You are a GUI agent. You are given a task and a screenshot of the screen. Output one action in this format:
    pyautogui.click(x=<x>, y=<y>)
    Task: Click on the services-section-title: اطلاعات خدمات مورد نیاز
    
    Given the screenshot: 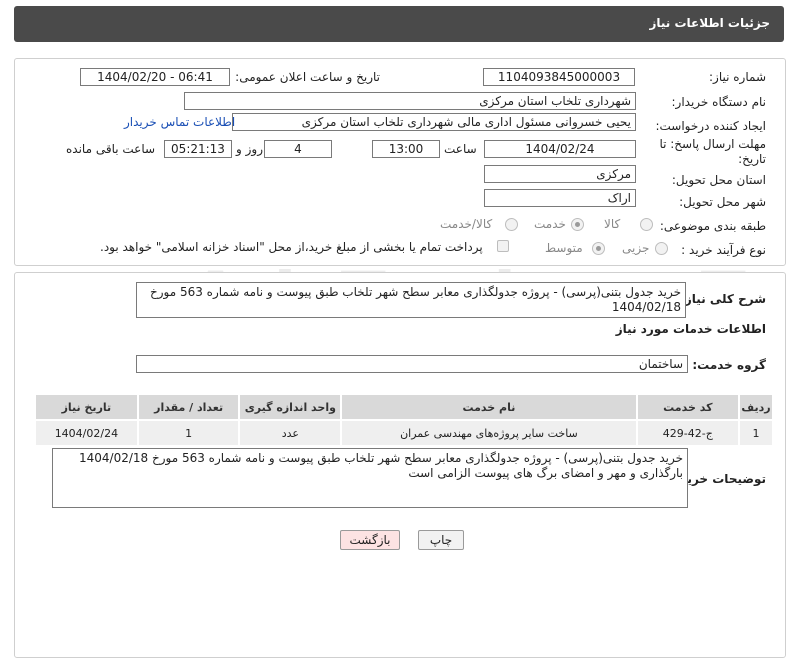 What is the action you would take?
    pyautogui.click(x=690, y=329)
    